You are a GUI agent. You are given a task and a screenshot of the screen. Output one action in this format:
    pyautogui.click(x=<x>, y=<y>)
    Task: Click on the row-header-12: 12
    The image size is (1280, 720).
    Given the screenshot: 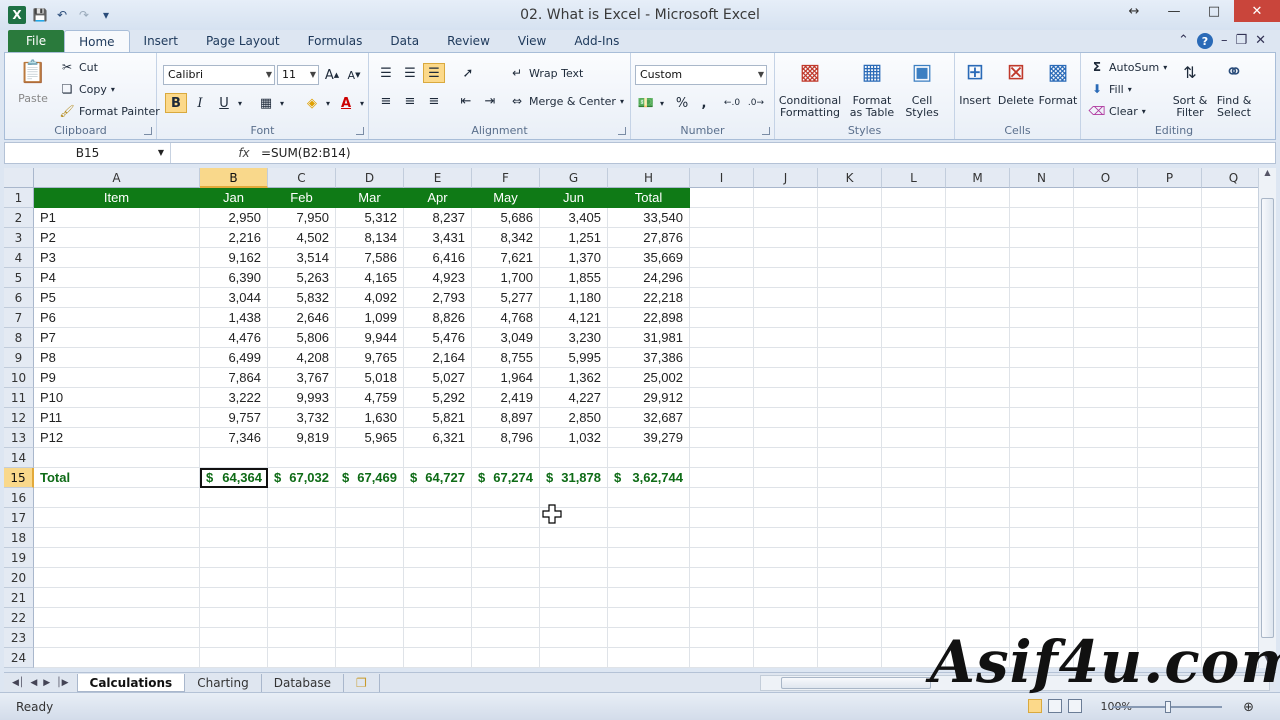 What is the action you would take?
    pyautogui.click(x=19, y=418)
    